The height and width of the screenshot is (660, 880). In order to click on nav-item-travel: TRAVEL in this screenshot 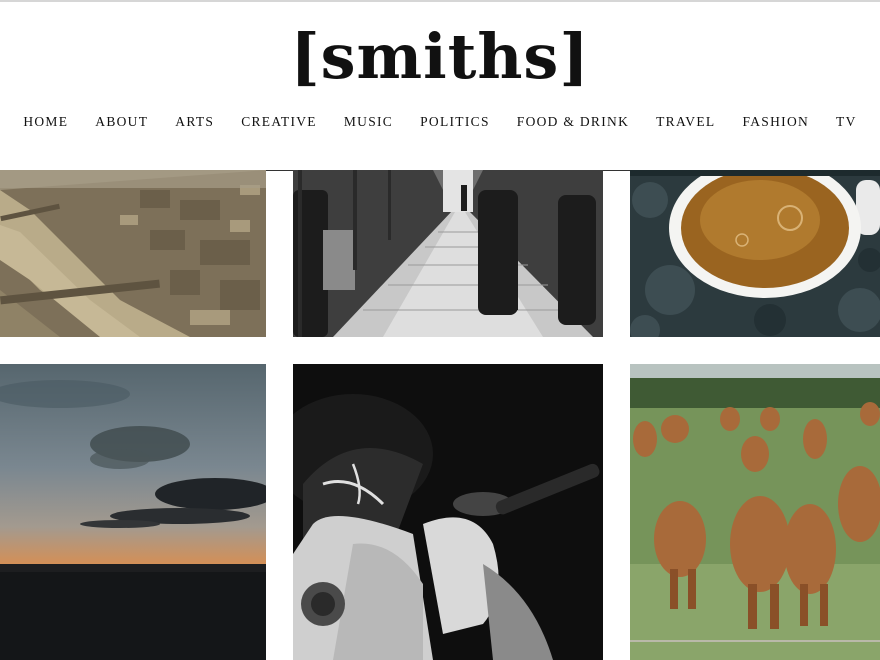, I will do `click(685, 122)`.